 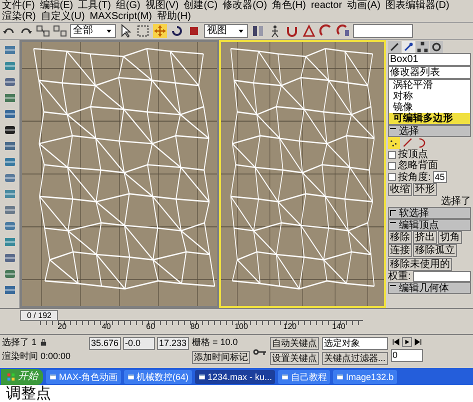 What do you see at coordinates (158, 377) in the screenshot?
I see `taskbar-button: 机械数控(64)` at bounding box center [158, 377].